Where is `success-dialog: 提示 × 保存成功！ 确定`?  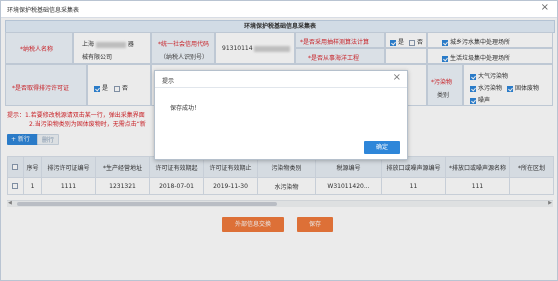
success-dialog: 提示 × 保存成功！ 确定 is located at coordinates (281, 115).